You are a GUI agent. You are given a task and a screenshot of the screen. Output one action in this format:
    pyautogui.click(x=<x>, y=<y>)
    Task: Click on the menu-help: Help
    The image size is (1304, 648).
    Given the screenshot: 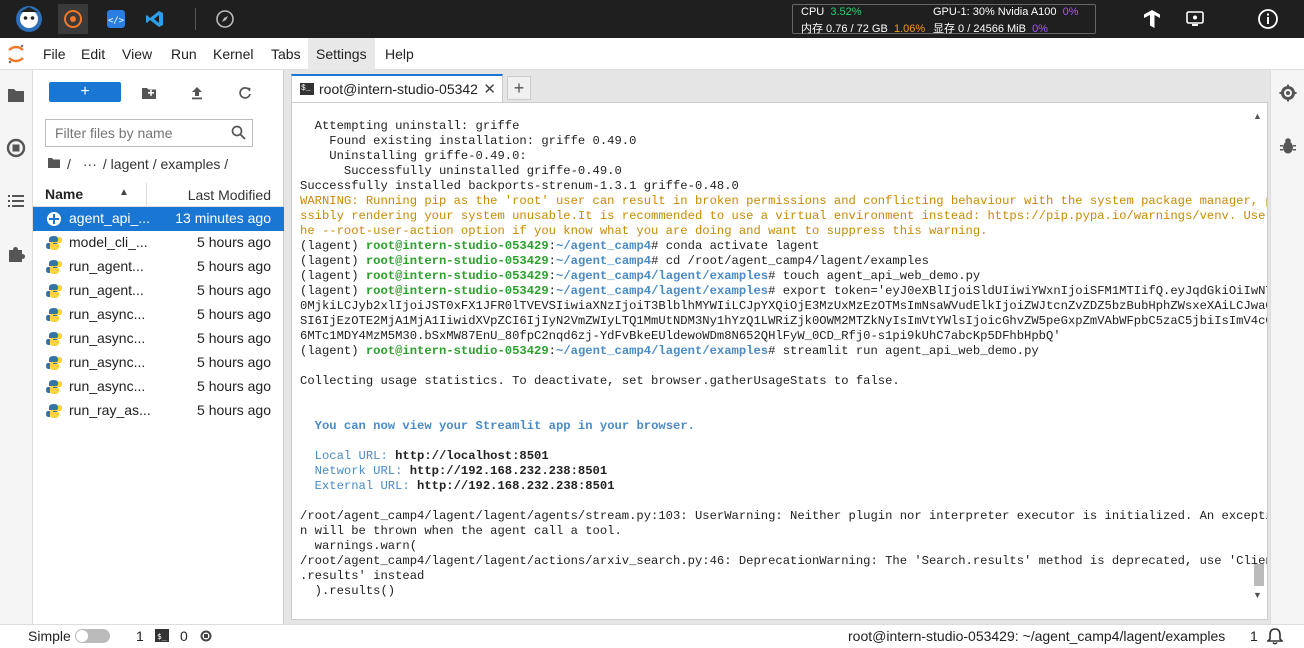 What is the action you would take?
    pyautogui.click(x=399, y=54)
    